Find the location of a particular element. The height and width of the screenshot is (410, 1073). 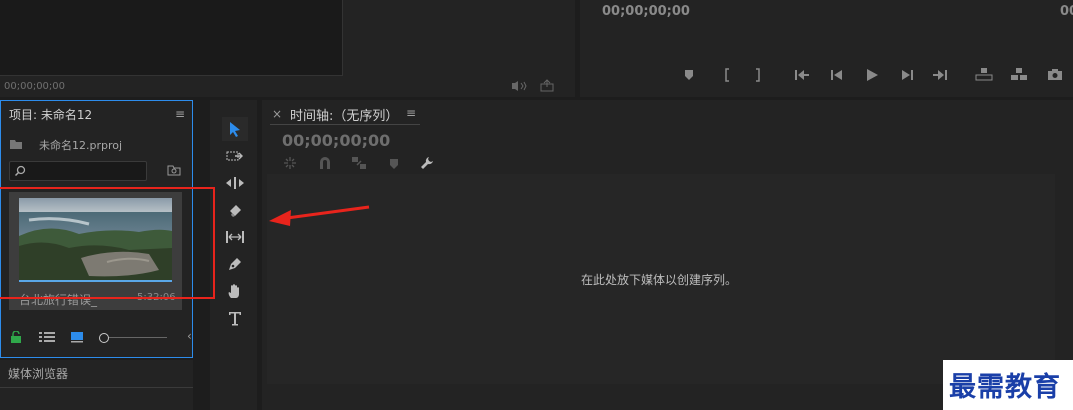

play-icon is located at coordinates (872, 75).